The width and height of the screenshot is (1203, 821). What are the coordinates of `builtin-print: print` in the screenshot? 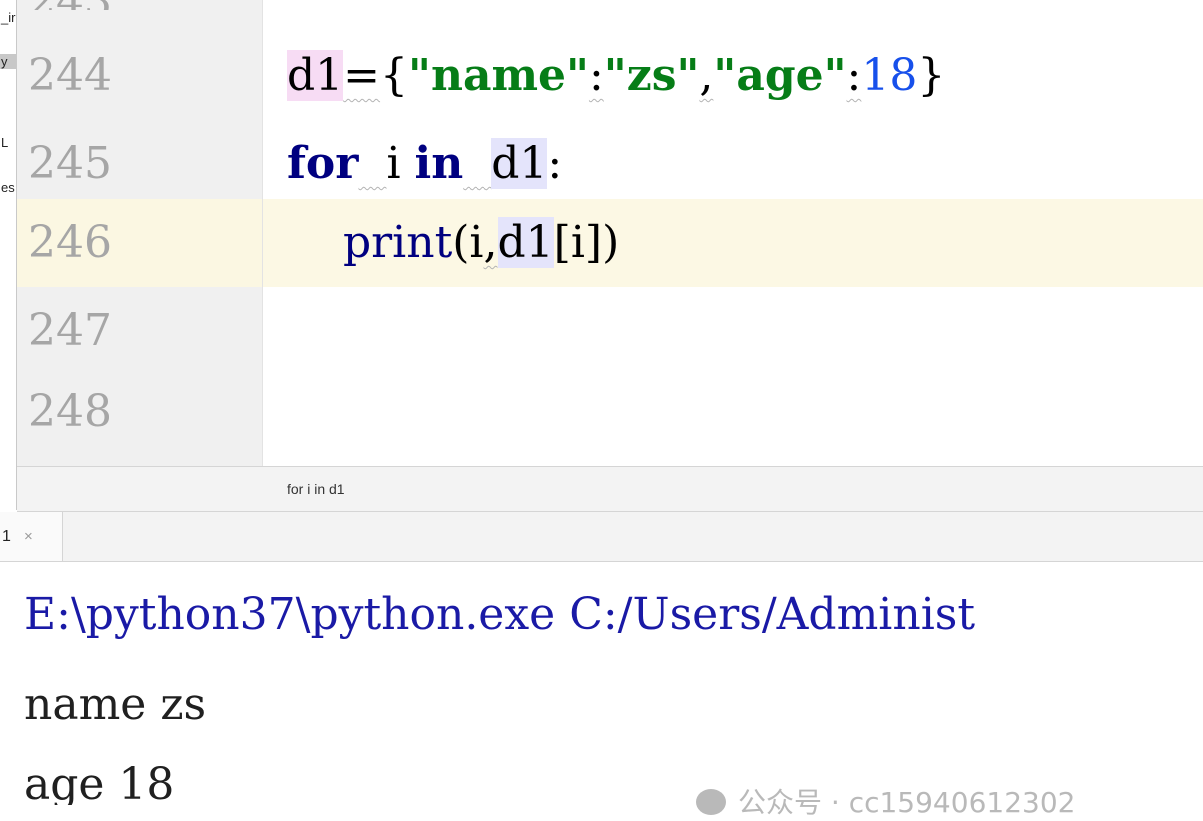 It's located at (397, 242).